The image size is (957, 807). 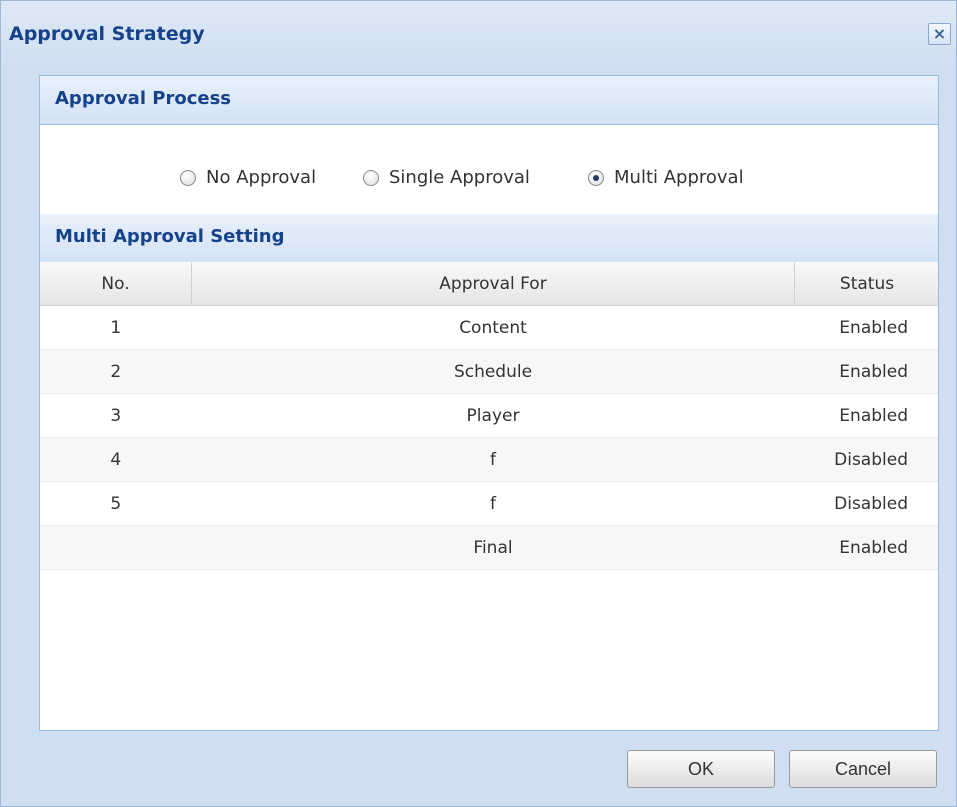 I want to click on radio-no-approval: No Approval, so click(x=248, y=177).